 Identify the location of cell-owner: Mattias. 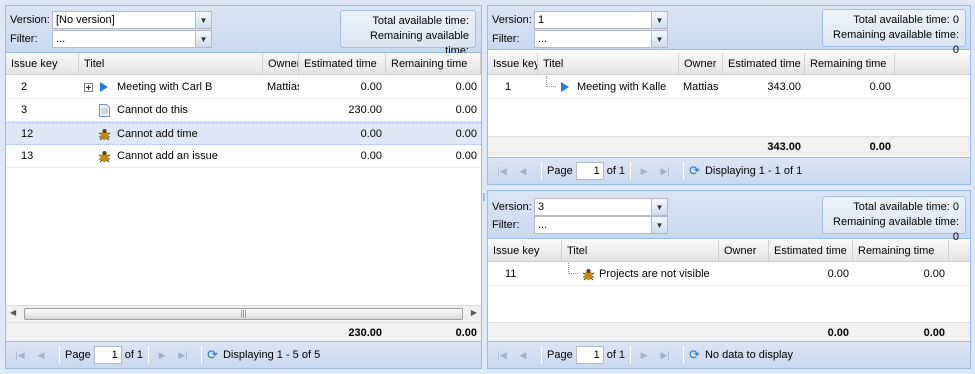
(283, 87).